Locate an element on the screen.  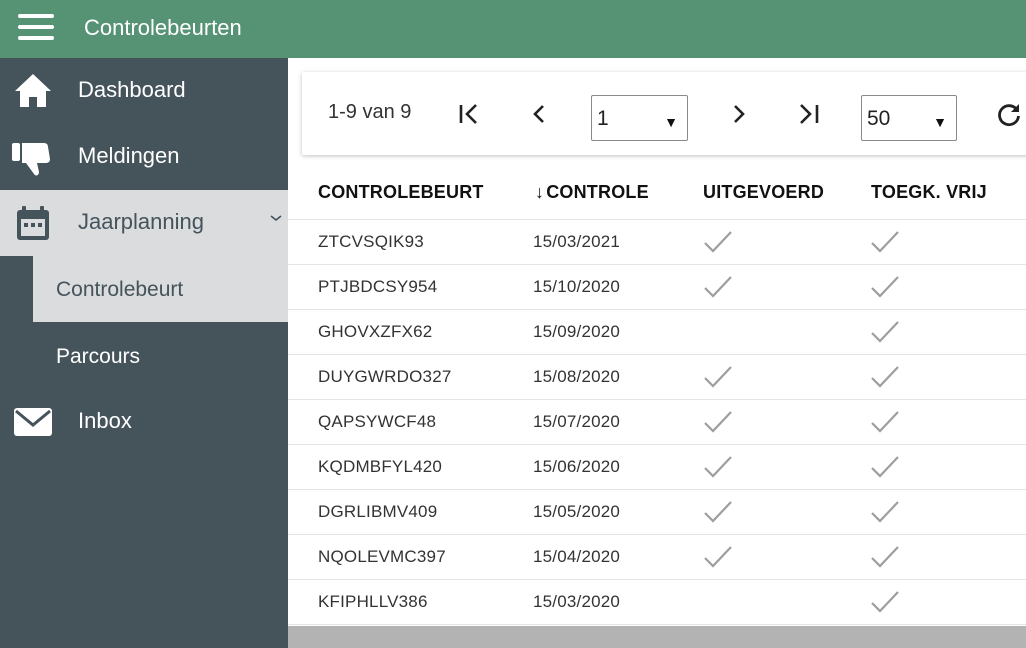
sidebar-item-label: Jaarplanning is located at coordinates (141, 221).